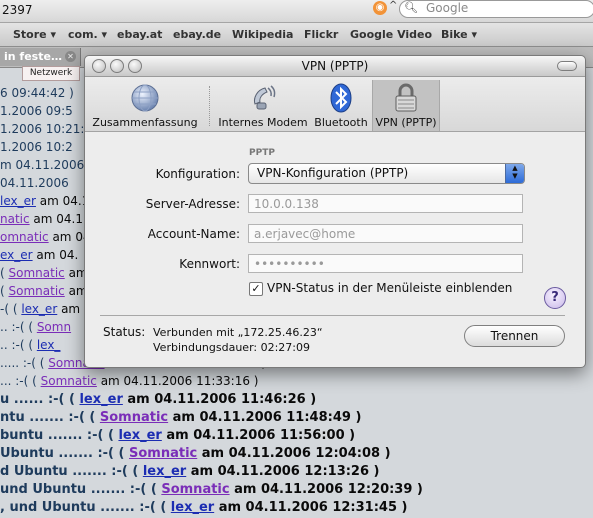 The height and width of the screenshot is (518, 593). Describe the element at coordinates (406, 122) in the screenshot. I see `tab-label: VPN (PPTP)` at that location.